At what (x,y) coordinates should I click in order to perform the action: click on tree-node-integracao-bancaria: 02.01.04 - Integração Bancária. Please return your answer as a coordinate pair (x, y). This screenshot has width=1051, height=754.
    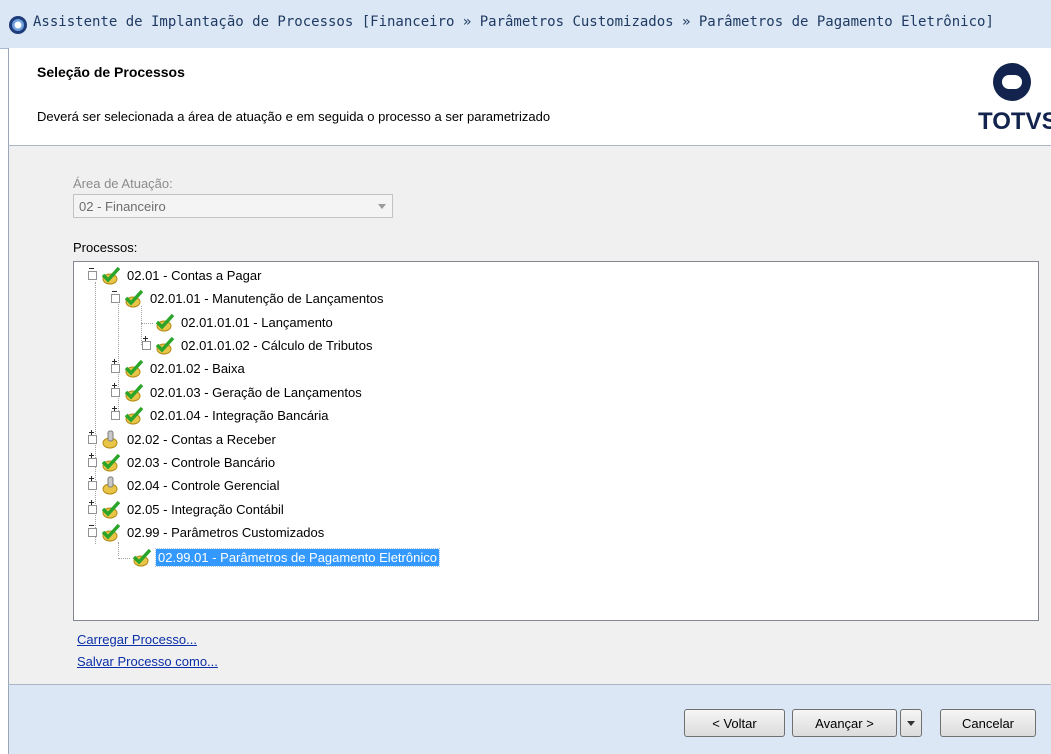
    Looking at the image, I should click on (221, 415).